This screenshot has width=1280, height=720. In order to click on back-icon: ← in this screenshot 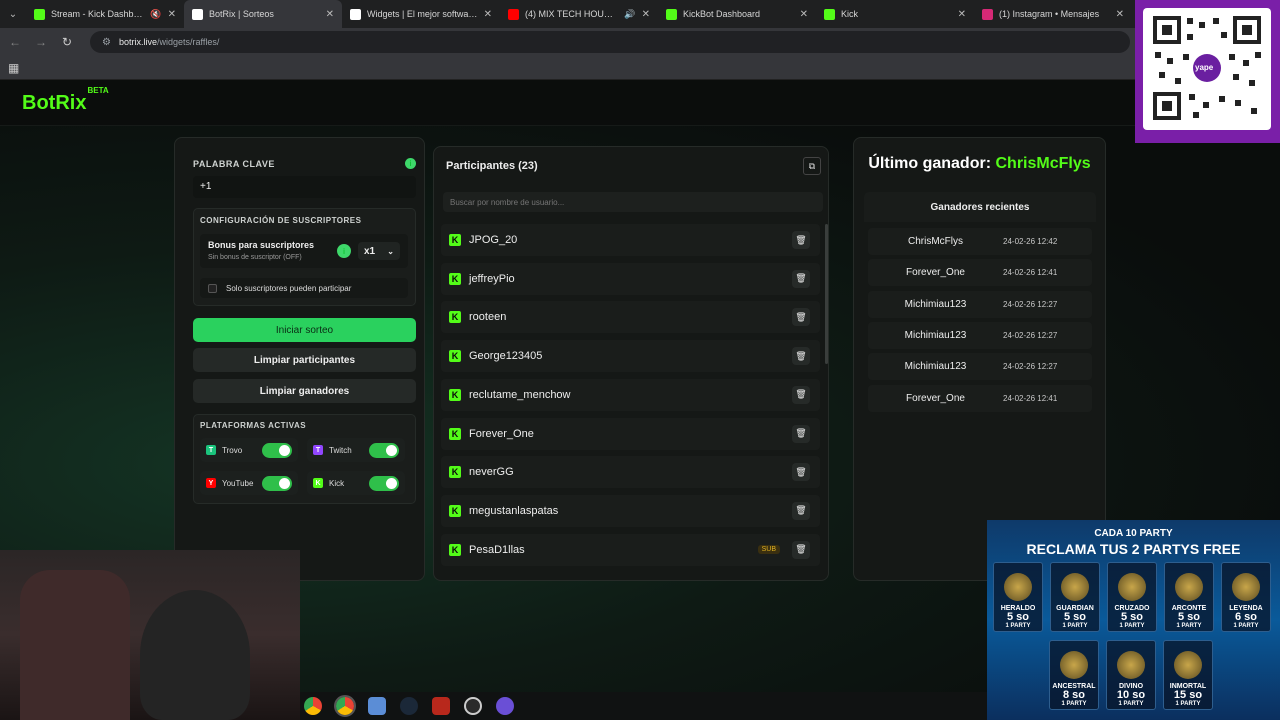, I will do `click(15, 42)`.